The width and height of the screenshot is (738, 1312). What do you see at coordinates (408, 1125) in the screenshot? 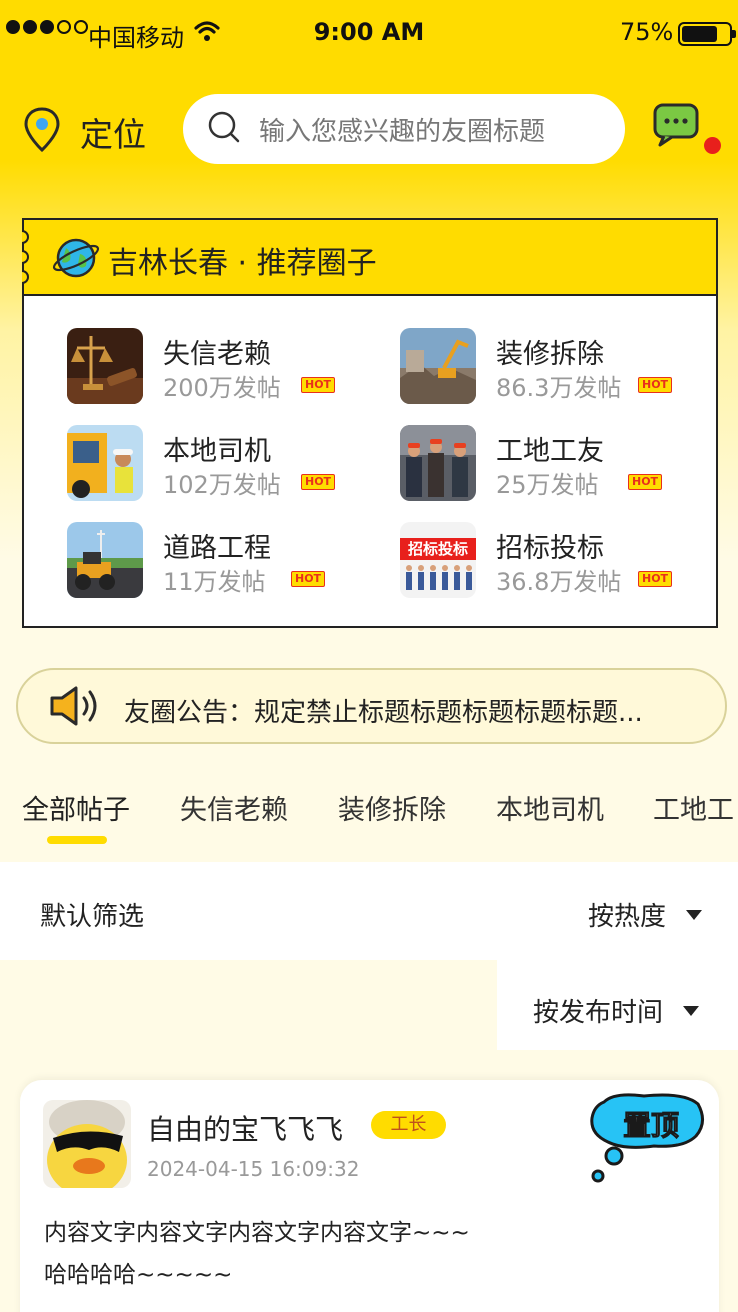
I see `role-badge: 工长` at bounding box center [408, 1125].